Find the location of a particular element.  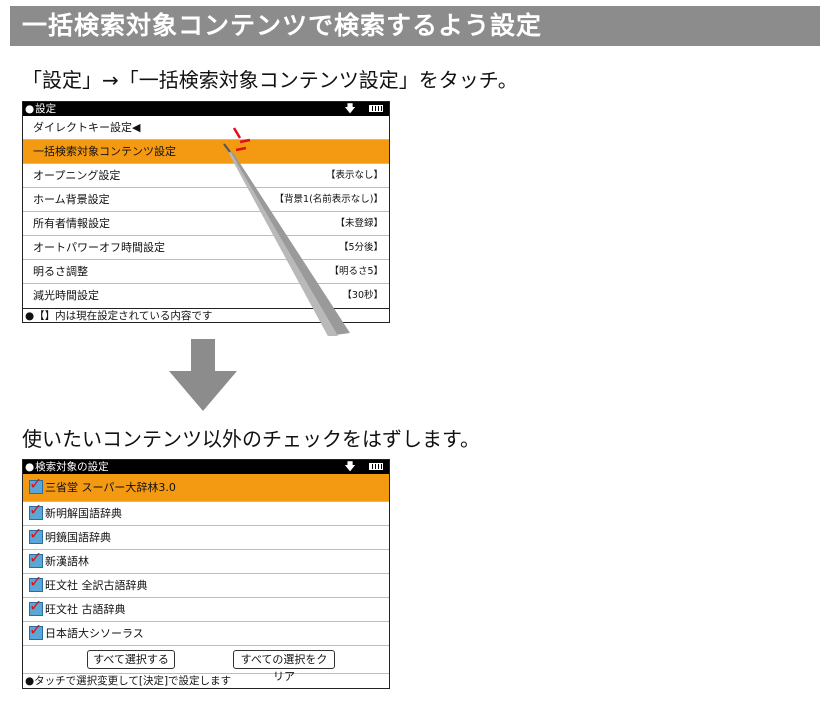

stylus-icon is located at coordinates (286, 231).